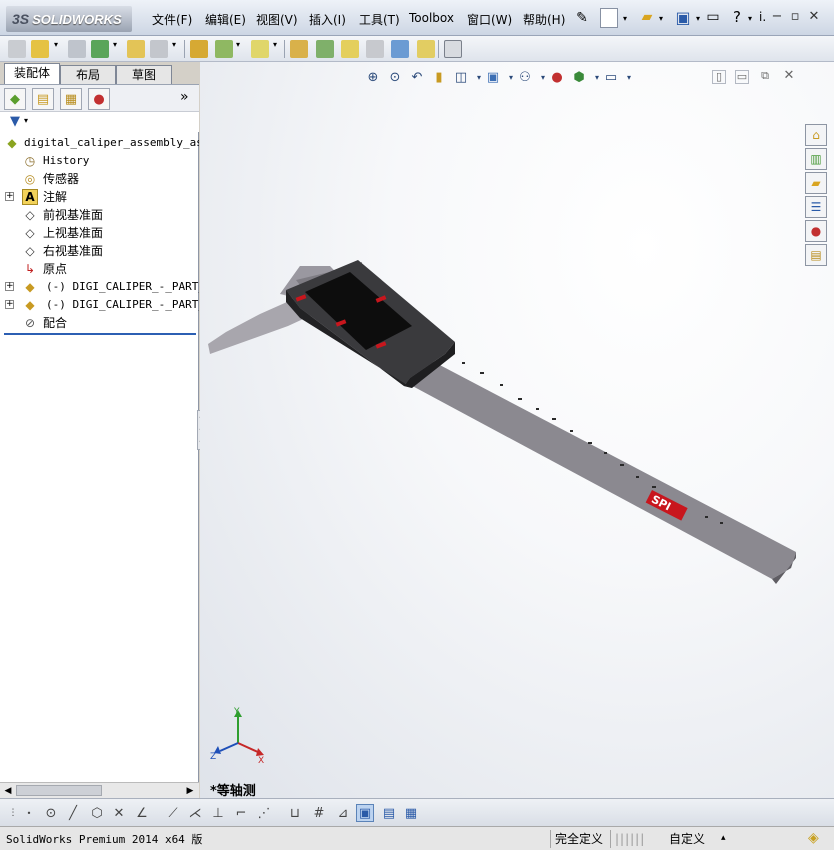 Image resolution: width=834 pixels, height=850 pixels. I want to click on solidworks-resources-icon: ⌂, so click(816, 135).